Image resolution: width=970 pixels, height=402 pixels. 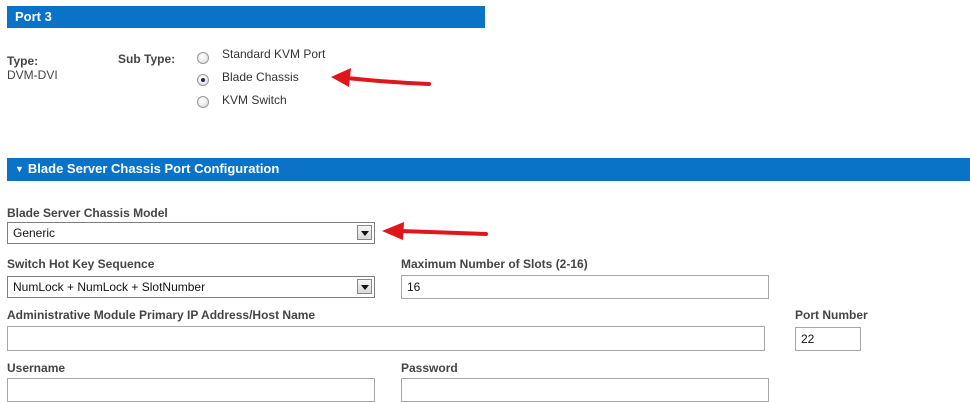 I want to click on collapse-triangle-icon: ▼, so click(x=19, y=169).